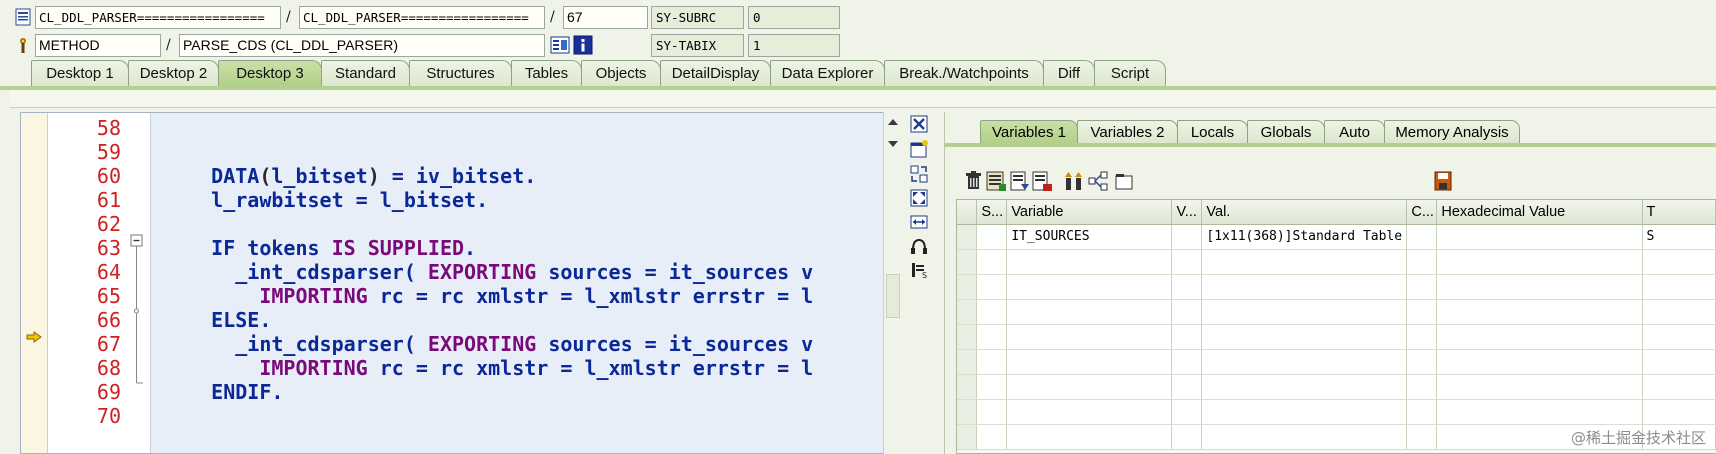  Describe the element at coordinates (621, 73) in the screenshot. I see `tab-objects: Objects` at that location.